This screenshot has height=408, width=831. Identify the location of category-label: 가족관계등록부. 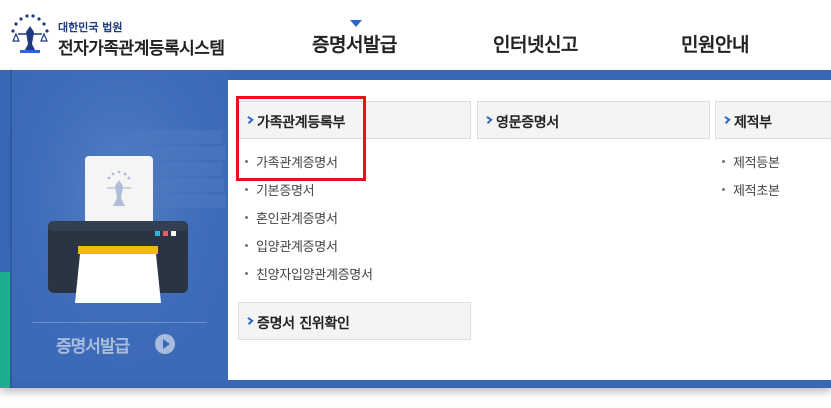
(301, 123).